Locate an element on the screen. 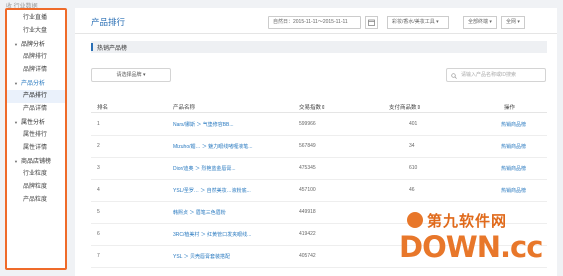  cell-paid-items: 610 is located at coordinates (413, 168).